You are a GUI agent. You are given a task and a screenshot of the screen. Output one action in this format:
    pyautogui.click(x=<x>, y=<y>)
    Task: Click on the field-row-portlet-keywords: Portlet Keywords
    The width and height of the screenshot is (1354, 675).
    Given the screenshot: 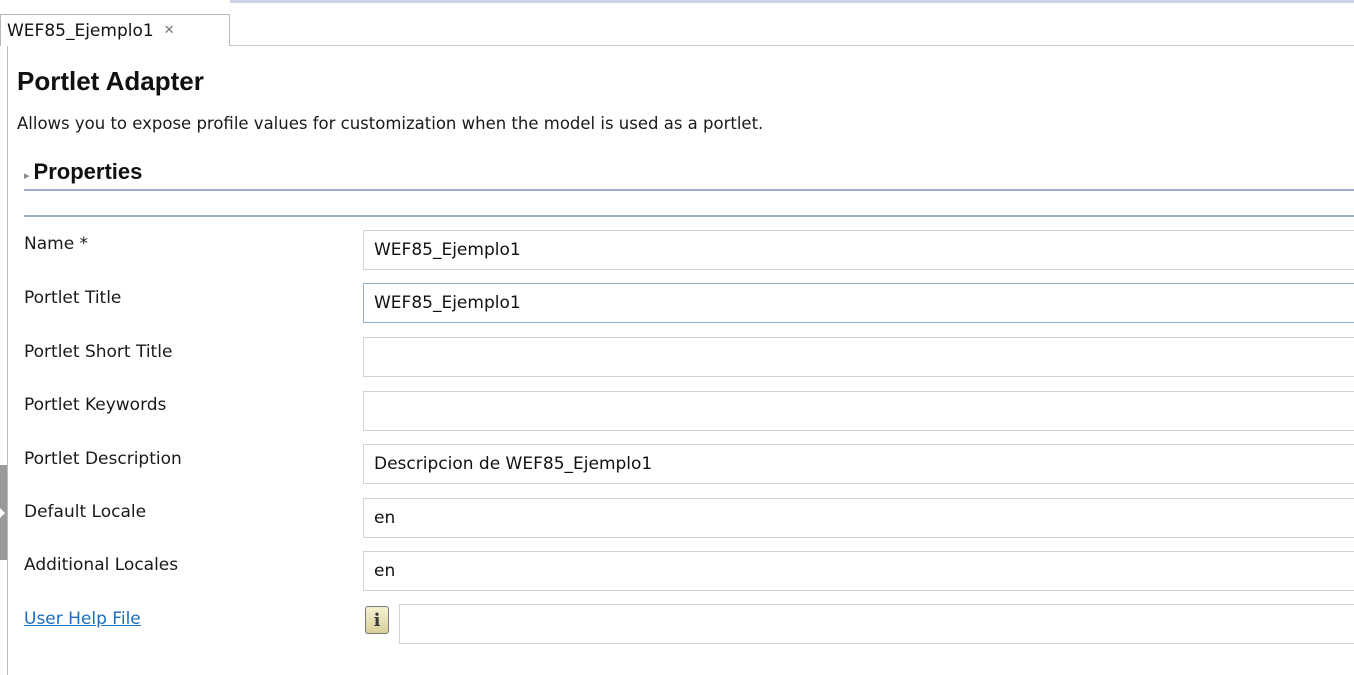 What is the action you would take?
    pyautogui.click(x=677, y=411)
    